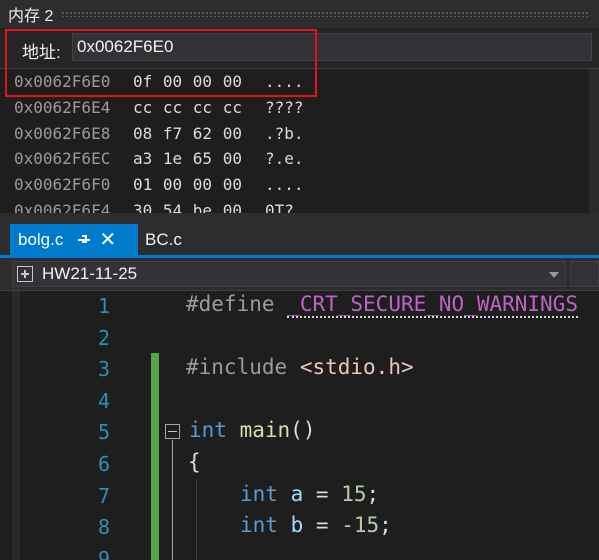  I want to click on memory-window-titlebar: 内存 2, so click(299, 14).